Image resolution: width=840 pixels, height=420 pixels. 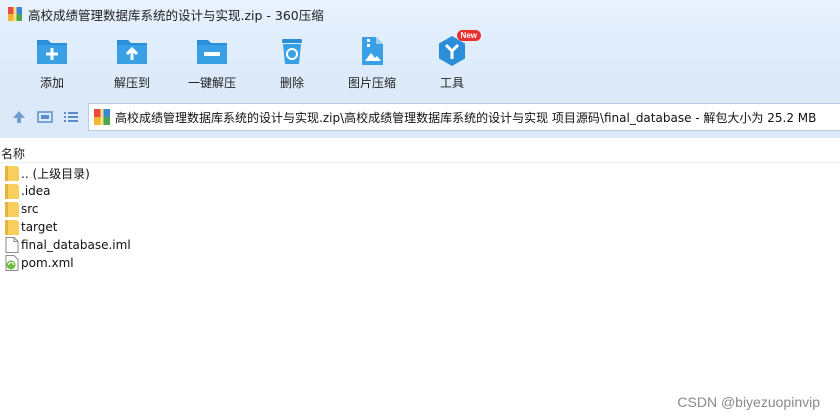 I want to click on file-name: final_database.iml, so click(x=76, y=245).